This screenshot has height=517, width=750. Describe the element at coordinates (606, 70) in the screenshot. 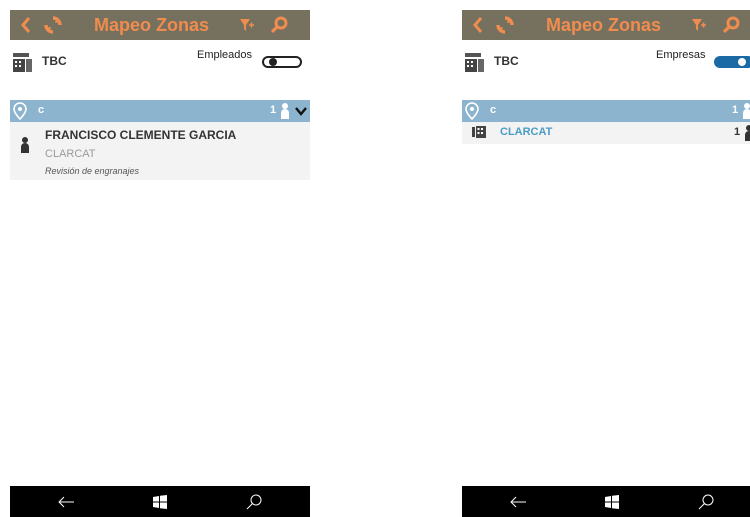

I see `company-row: TBC Empresas` at that location.